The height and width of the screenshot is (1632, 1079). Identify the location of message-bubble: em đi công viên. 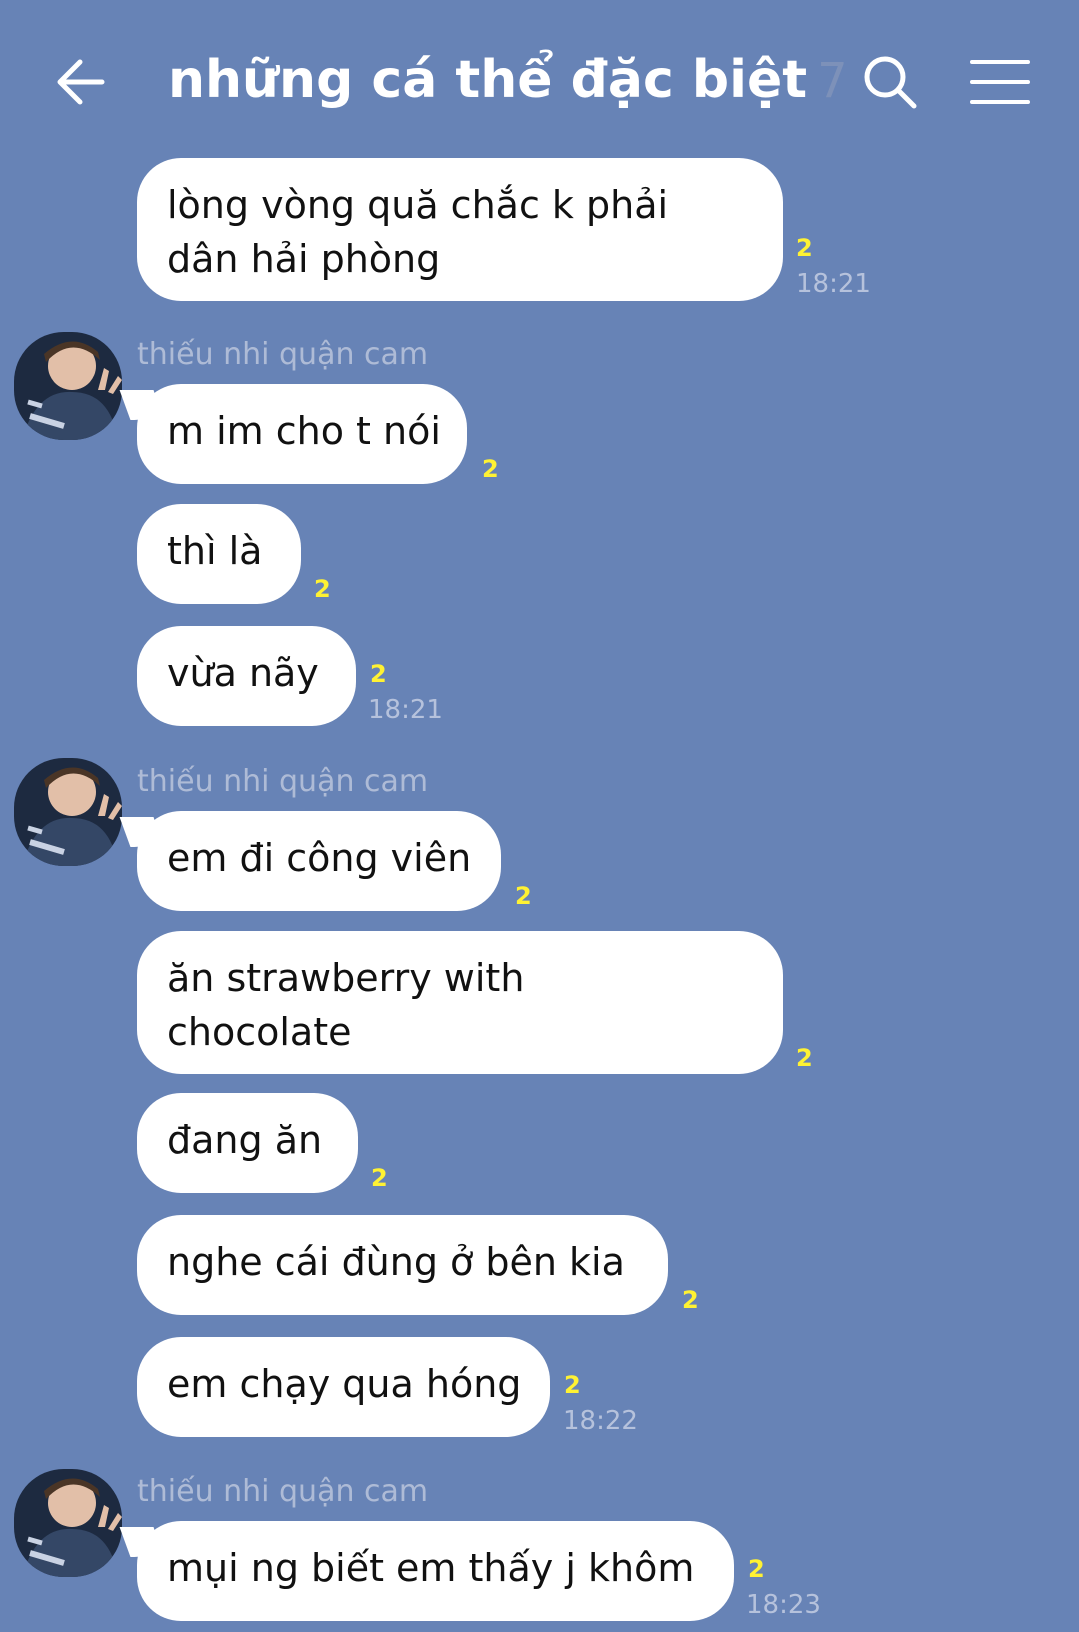
(319, 861).